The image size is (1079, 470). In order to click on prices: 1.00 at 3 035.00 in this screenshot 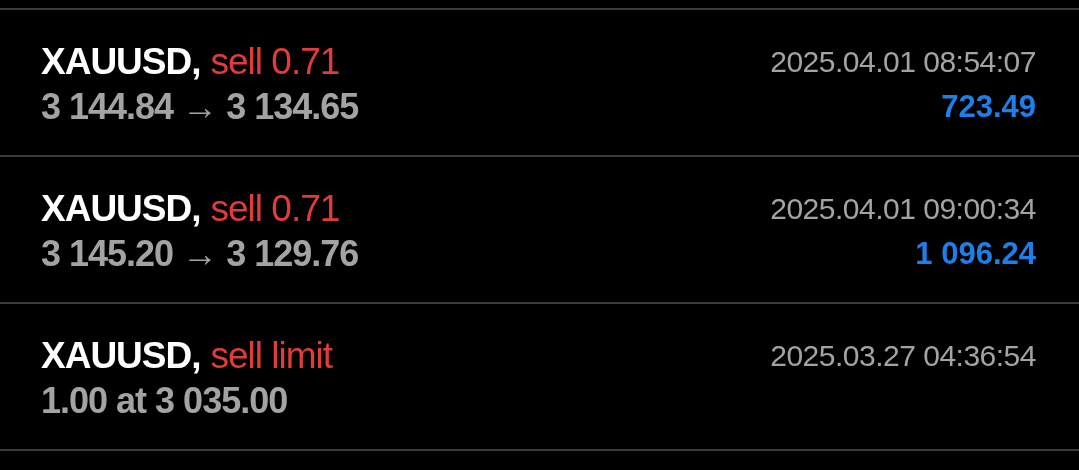, I will do `click(165, 401)`.